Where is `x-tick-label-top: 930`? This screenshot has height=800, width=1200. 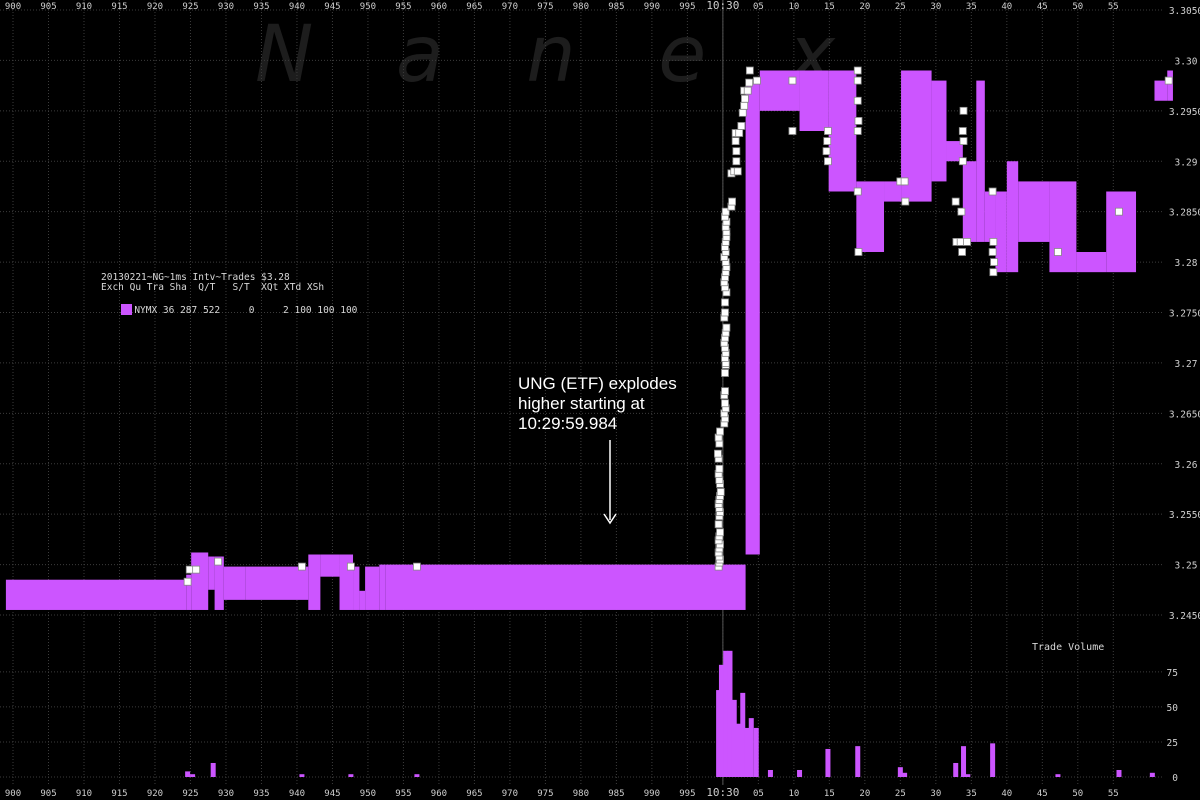 x-tick-label-top: 930 is located at coordinates (226, 7).